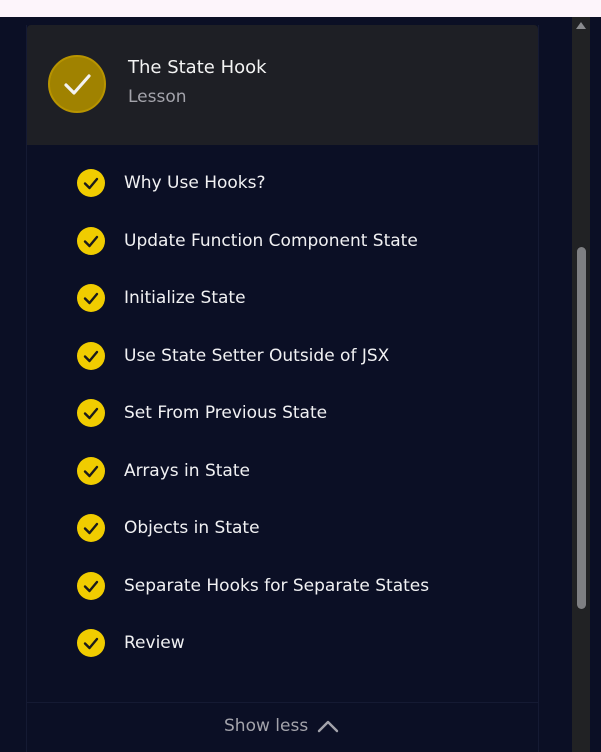 The height and width of the screenshot is (752, 601). I want to click on list-item: Set From Previous State, so click(202, 413).